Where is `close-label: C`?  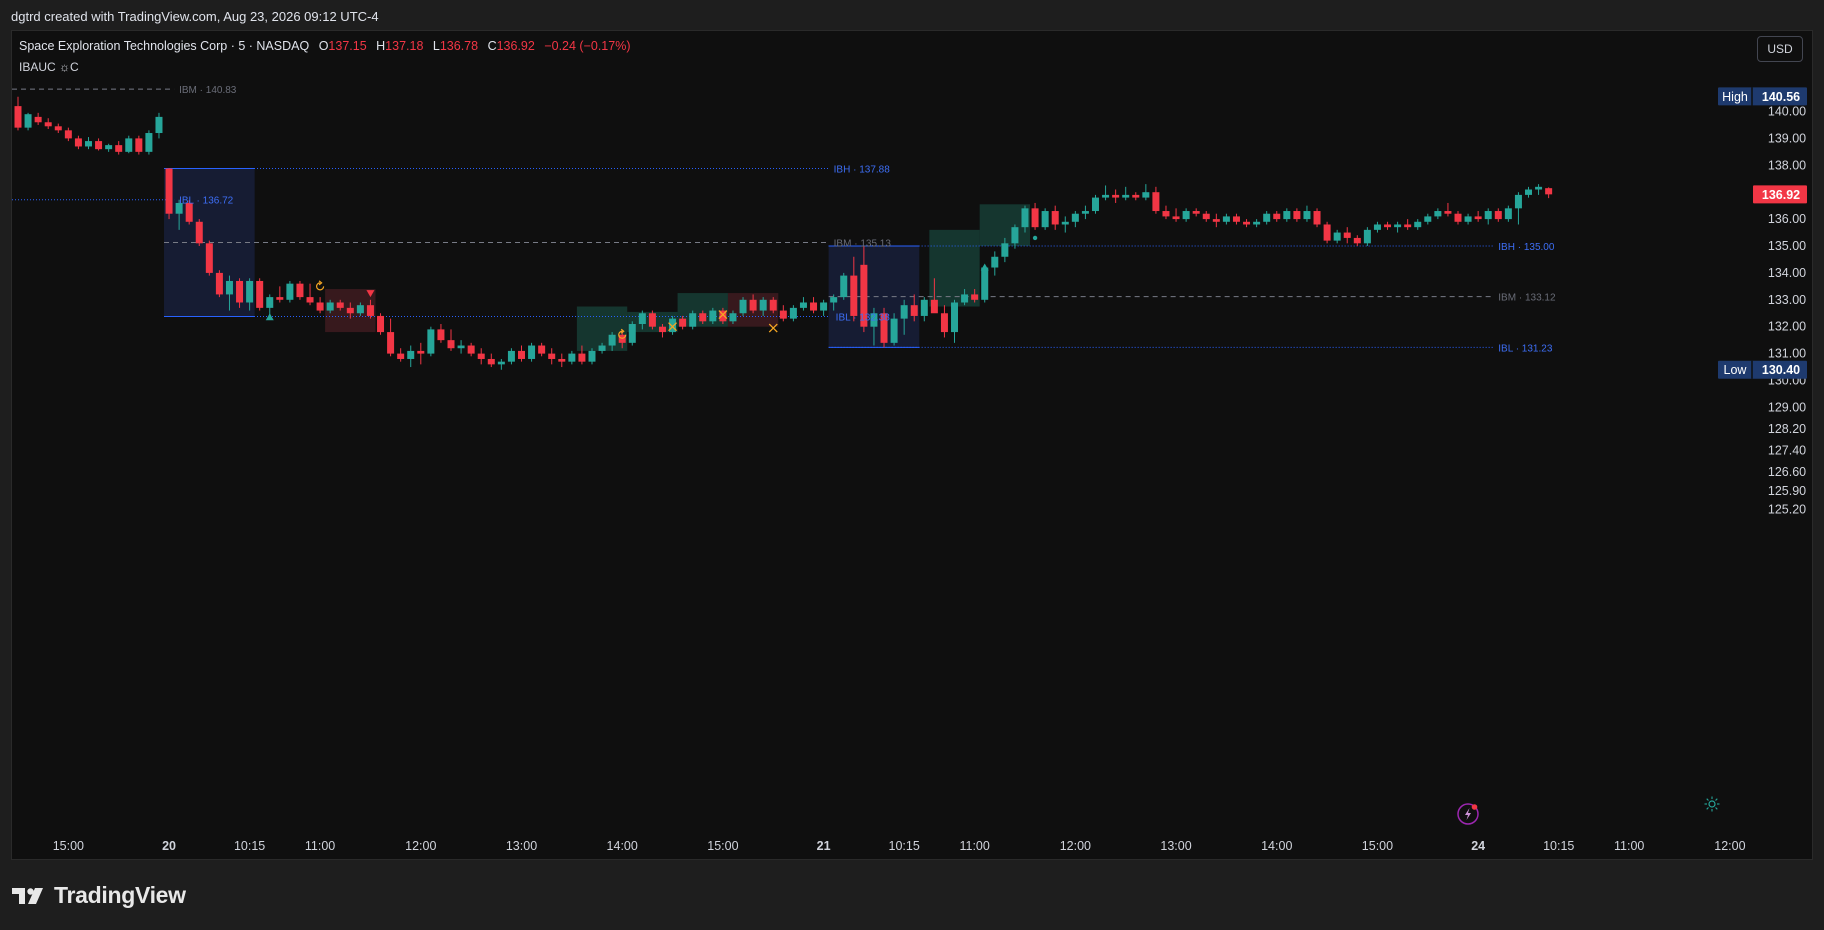 close-label: C is located at coordinates (492, 46).